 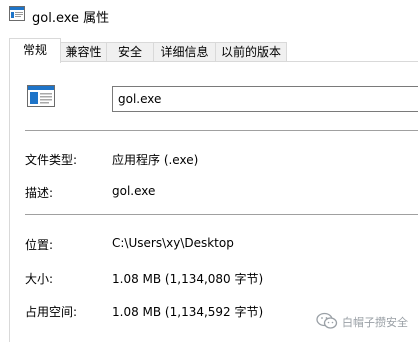 What do you see at coordinates (184, 52) in the screenshot?
I see `tab-details: 详细信息` at bounding box center [184, 52].